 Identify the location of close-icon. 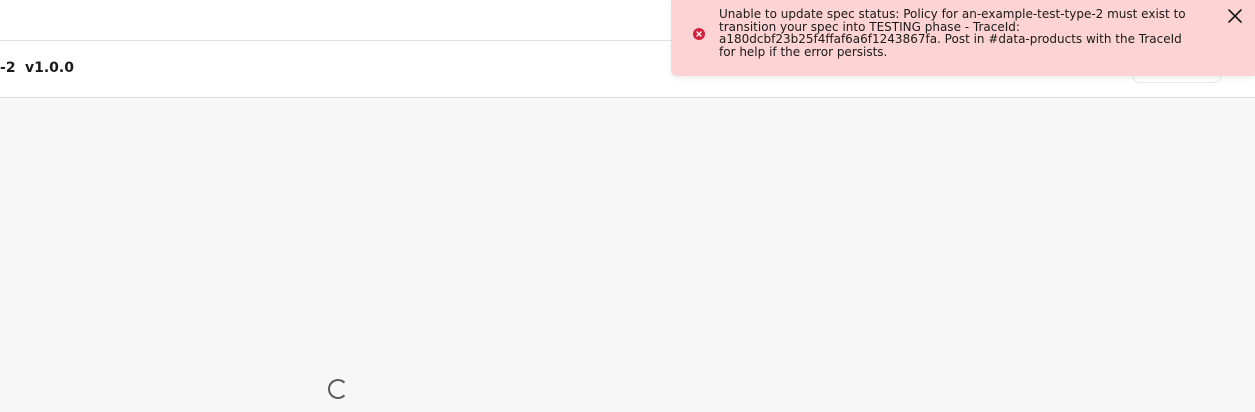
(1235, 16).